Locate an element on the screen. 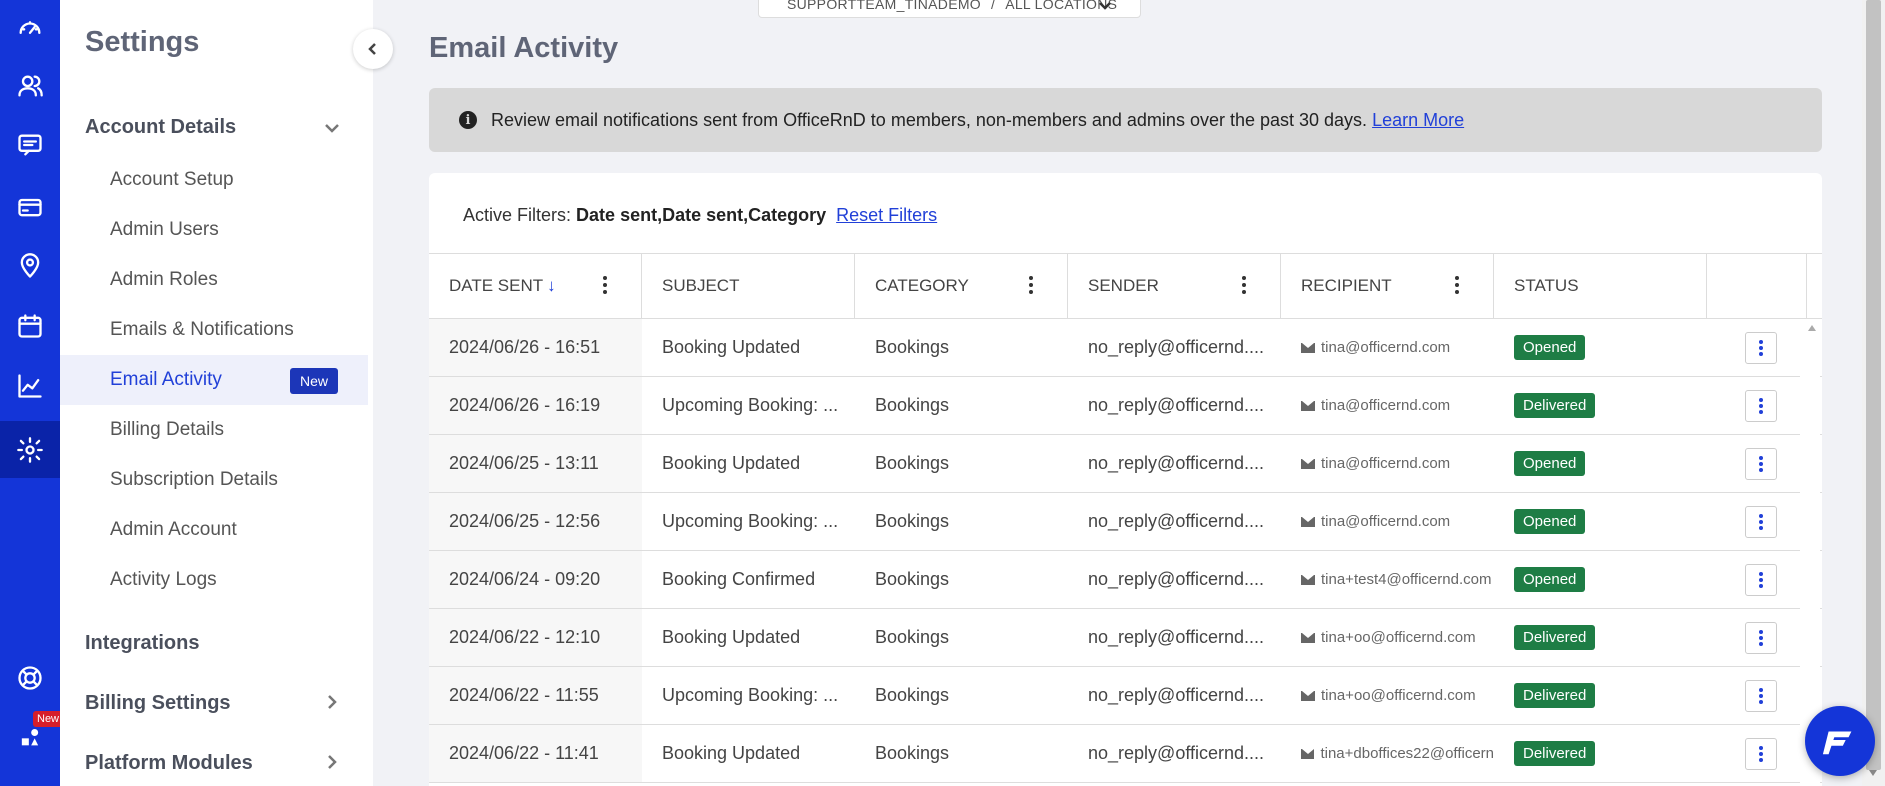  info-icon: i is located at coordinates (468, 120).